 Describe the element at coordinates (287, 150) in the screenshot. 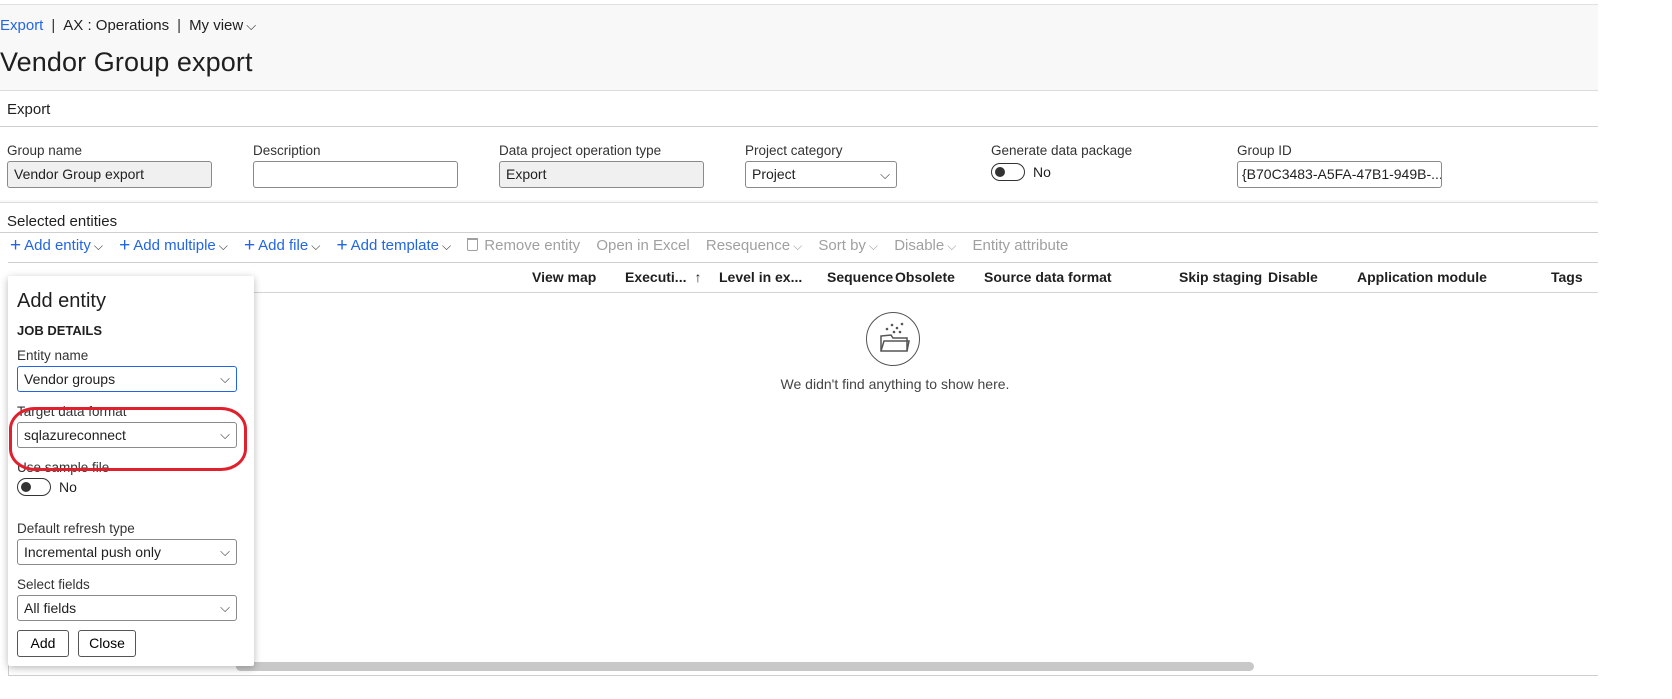

I see `description-label: Description` at that location.